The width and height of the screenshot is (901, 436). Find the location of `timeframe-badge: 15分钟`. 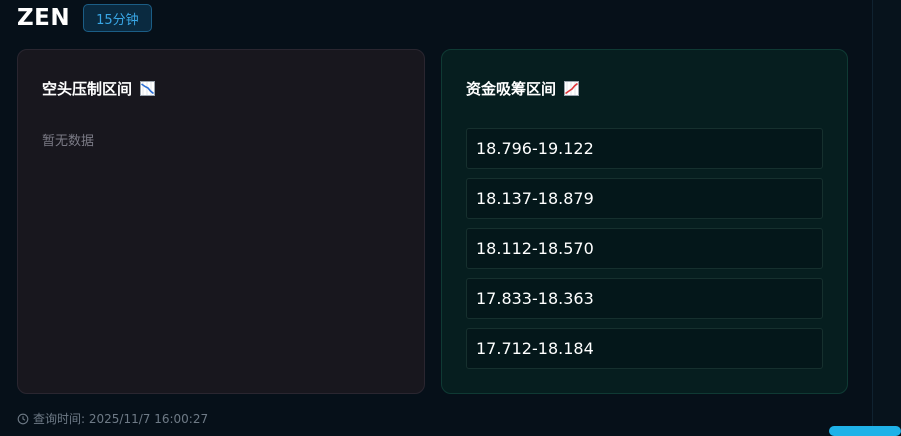

timeframe-badge: 15分钟 is located at coordinates (117, 18).